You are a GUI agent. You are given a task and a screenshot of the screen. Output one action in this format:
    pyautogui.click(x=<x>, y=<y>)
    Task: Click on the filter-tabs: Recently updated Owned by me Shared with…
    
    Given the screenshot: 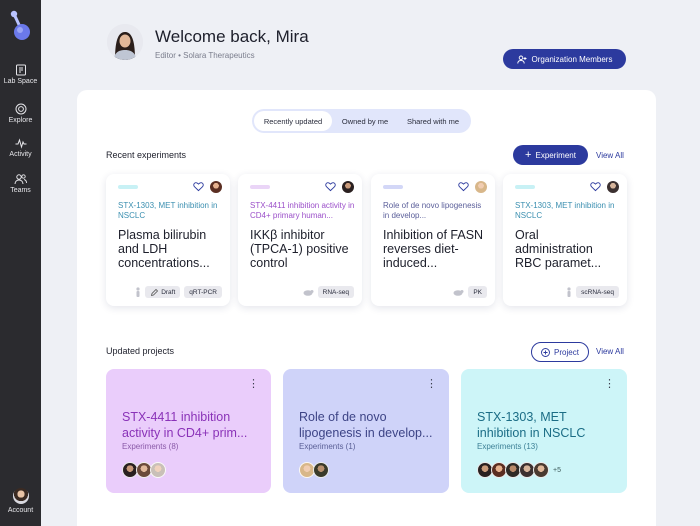 What is the action you would take?
    pyautogui.click(x=361, y=121)
    